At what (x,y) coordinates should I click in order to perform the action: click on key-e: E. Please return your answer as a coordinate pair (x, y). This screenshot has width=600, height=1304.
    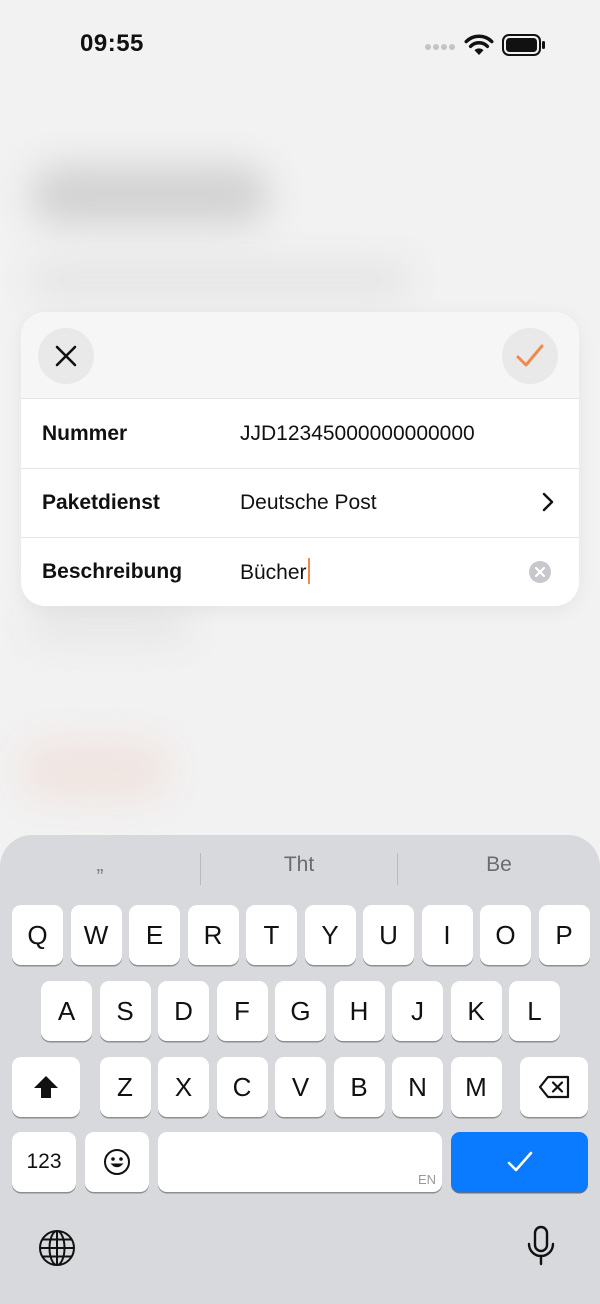
    Looking at the image, I should click on (154, 935).